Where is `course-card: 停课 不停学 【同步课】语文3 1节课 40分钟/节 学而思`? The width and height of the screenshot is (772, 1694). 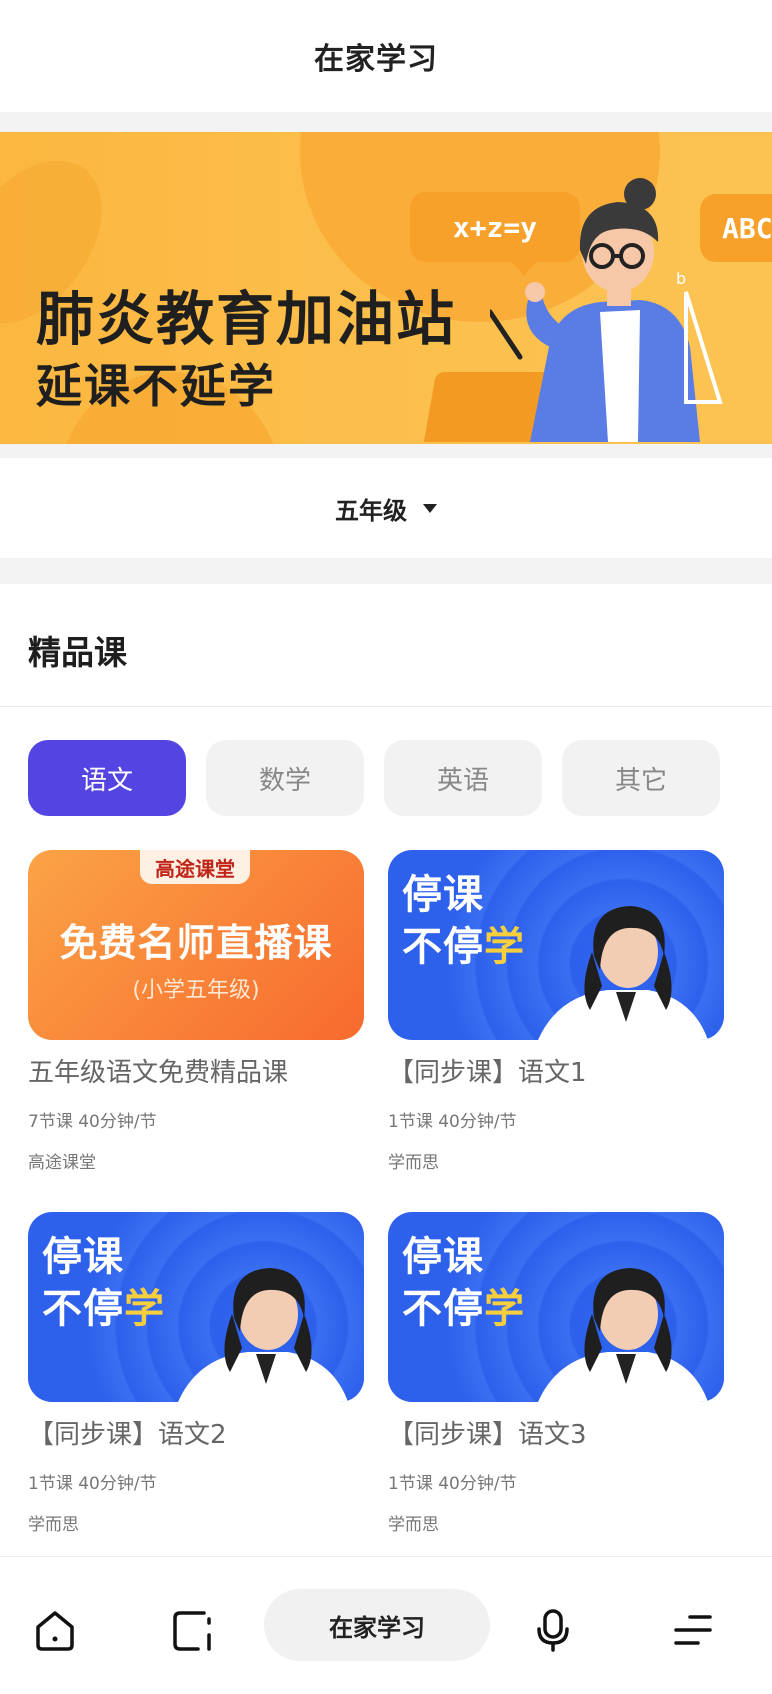 course-card: 停课 不停学 【同步课】语文3 1节课 40分钟/节 学而思 is located at coordinates (556, 1373).